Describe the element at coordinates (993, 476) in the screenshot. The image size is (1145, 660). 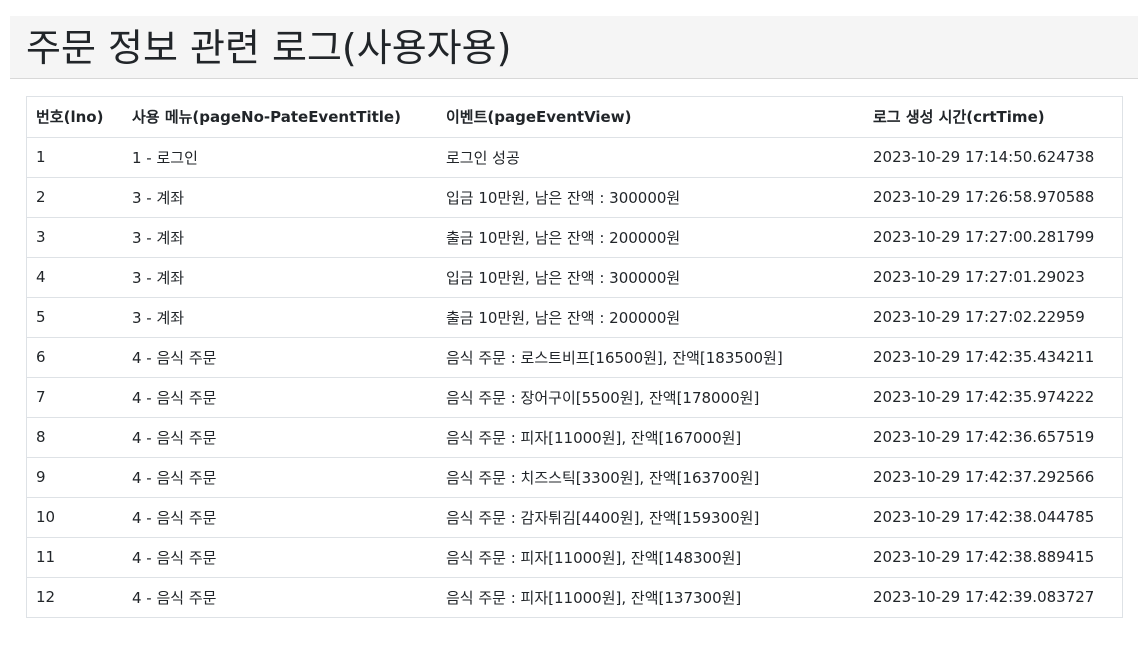
I see `cell-crt-time: 2023-10-29 17:42:37.292566` at that location.